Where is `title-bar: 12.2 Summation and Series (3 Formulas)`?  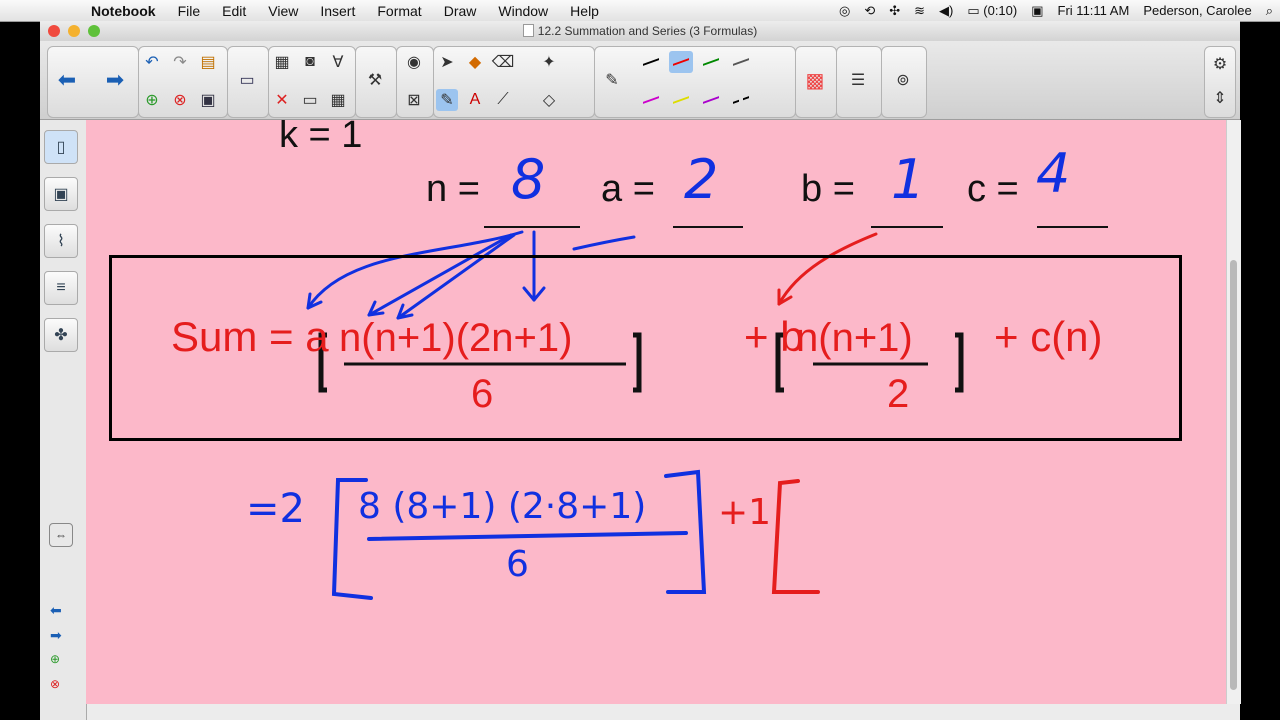 title-bar: 12.2 Summation and Series (3 Formulas) is located at coordinates (640, 31).